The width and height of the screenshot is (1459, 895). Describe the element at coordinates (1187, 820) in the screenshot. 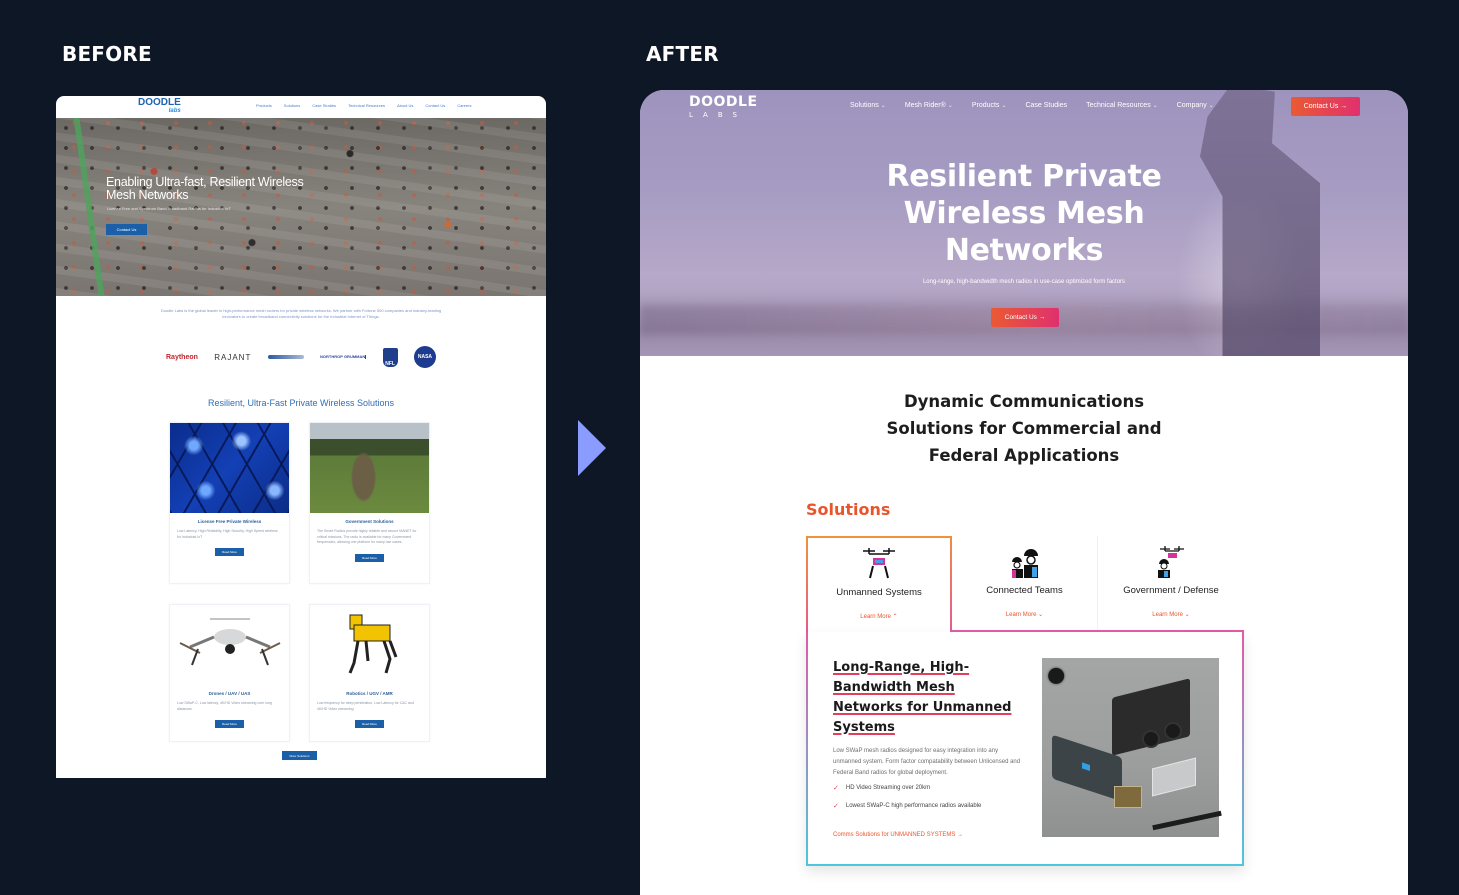

I see `propeller` at that location.